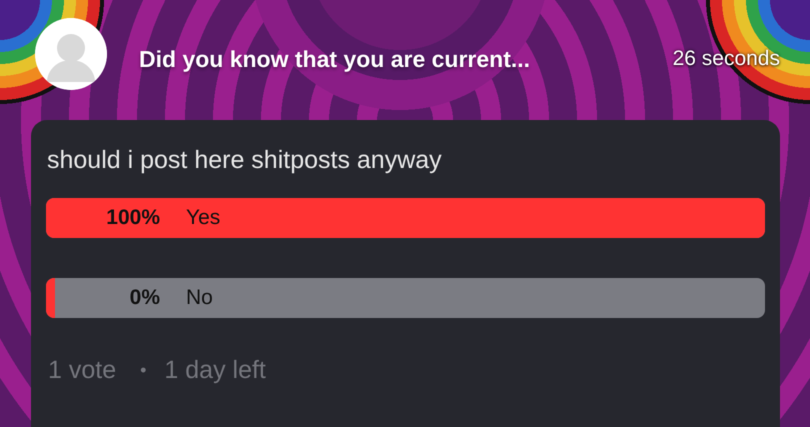  I want to click on poll-option-bar: 100% Yes, so click(405, 218).